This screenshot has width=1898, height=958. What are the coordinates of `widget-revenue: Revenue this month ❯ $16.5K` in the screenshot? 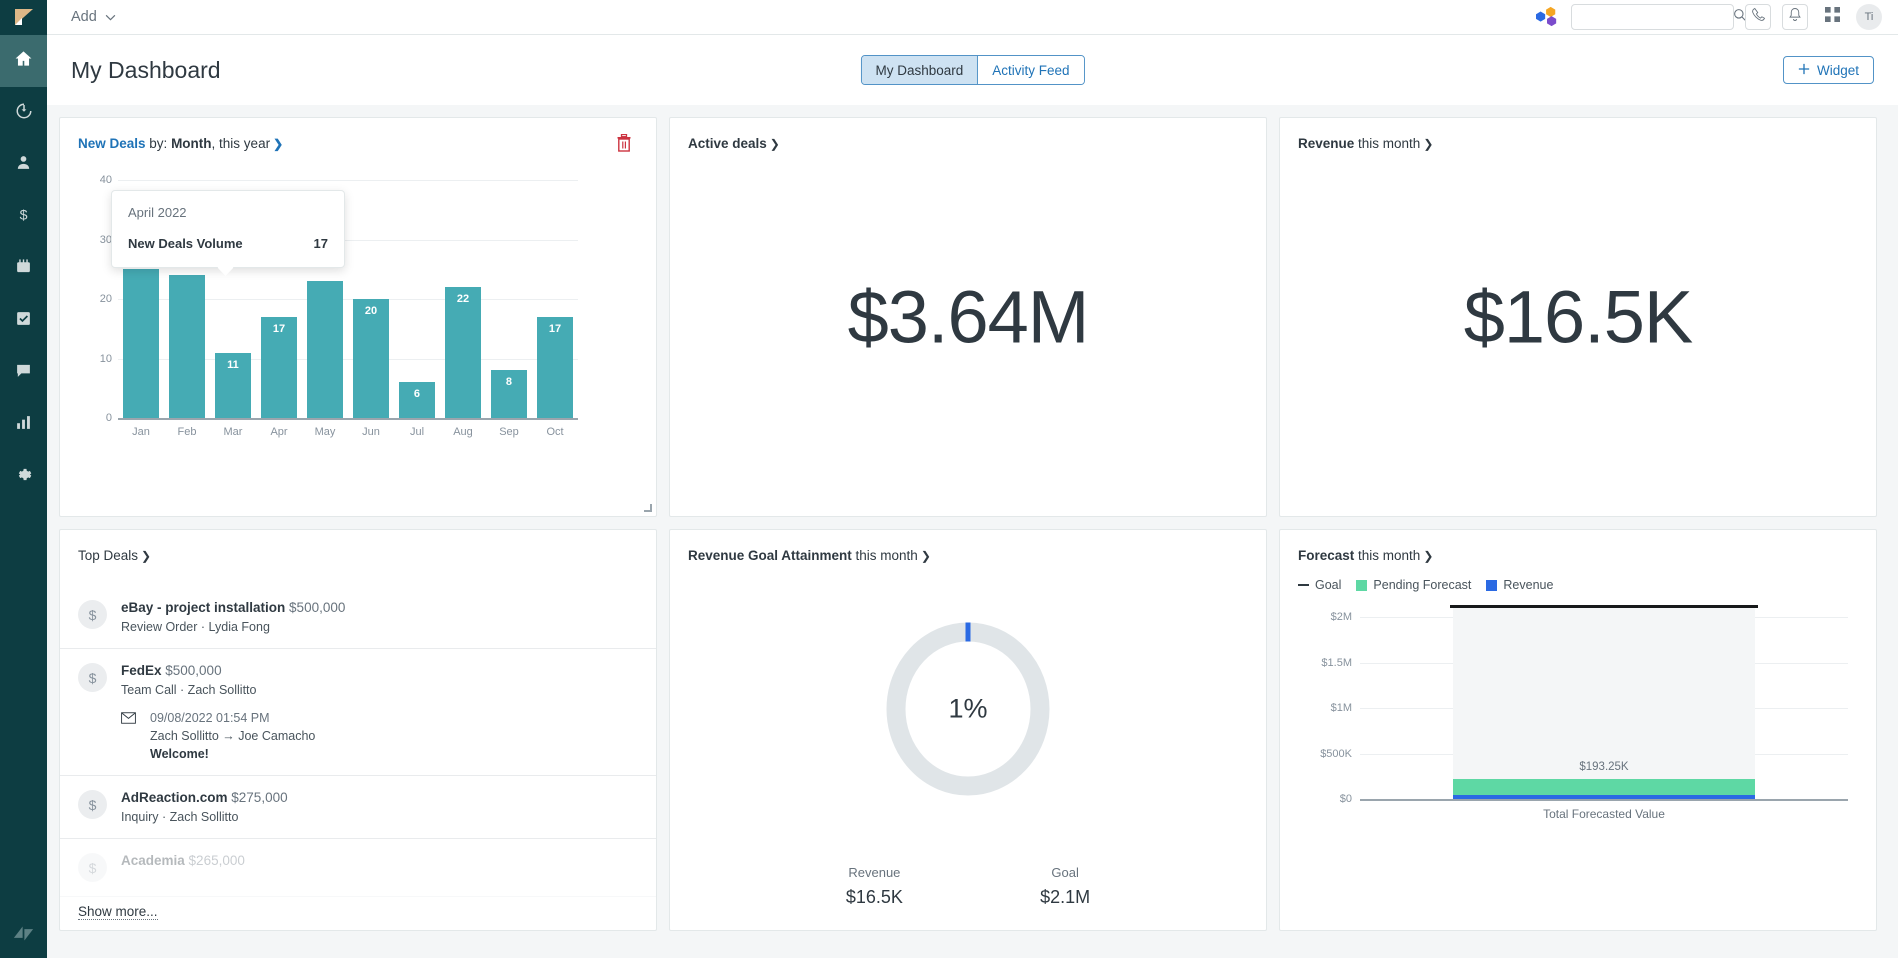 It's located at (1578, 317).